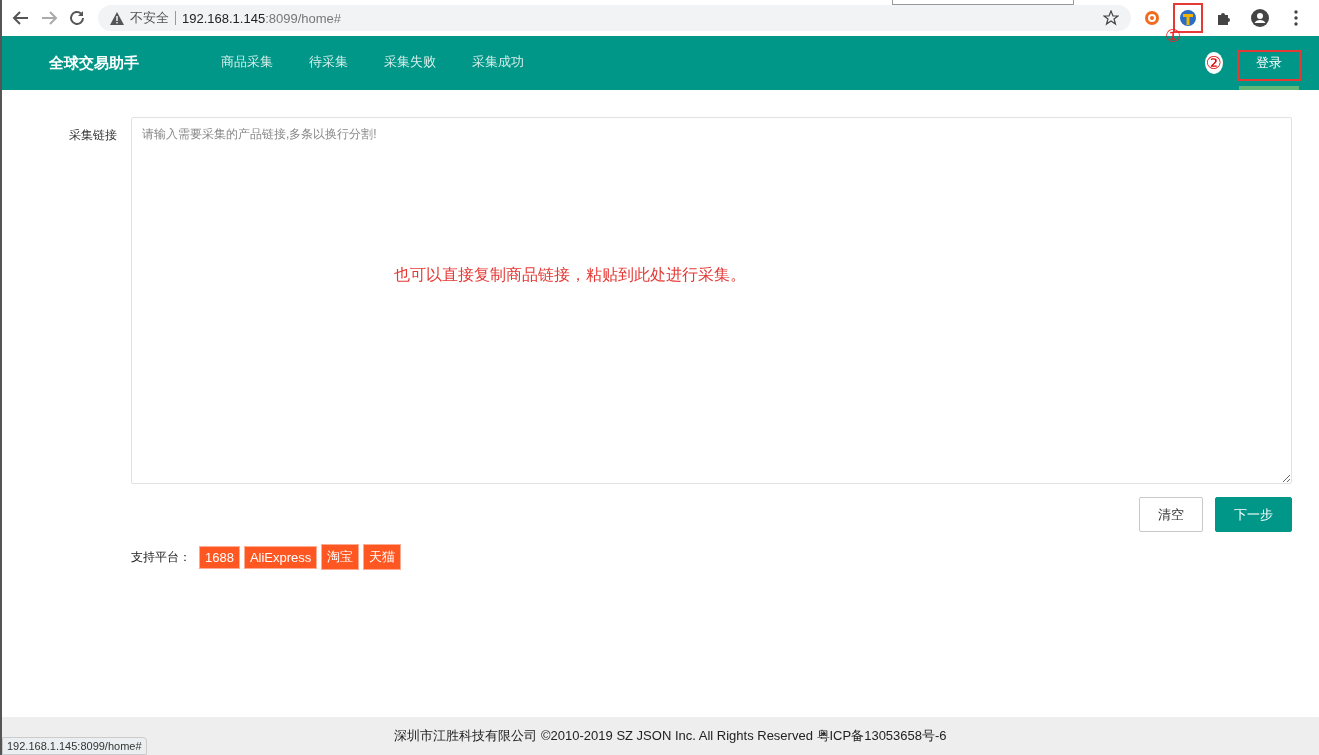 This screenshot has height=755, width=1319. What do you see at coordinates (161, 557) in the screenshot?
I see `platforms-label: 支持平台：` at bounding box center [161, 557].